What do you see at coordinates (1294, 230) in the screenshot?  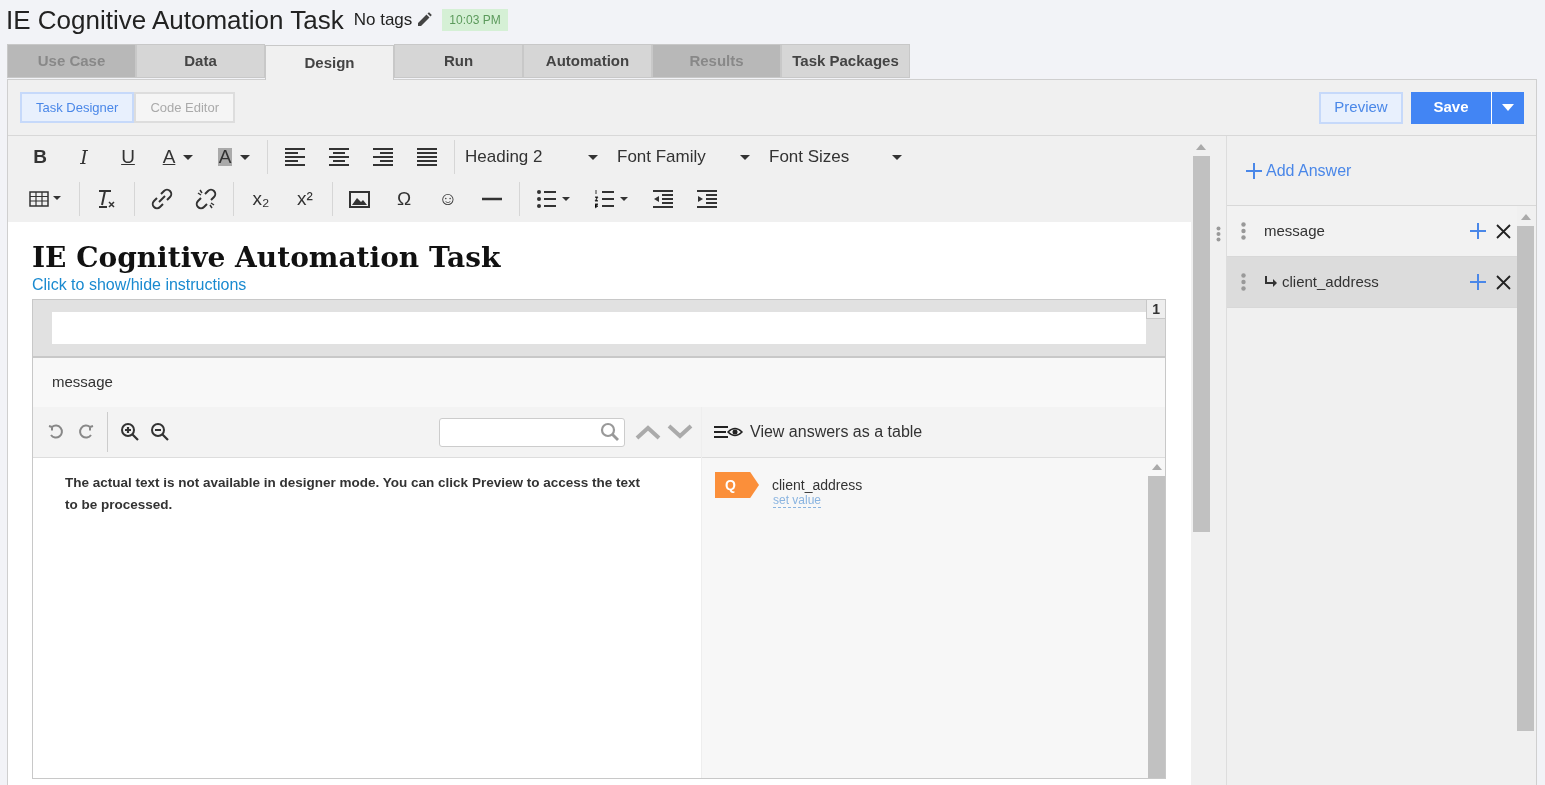 I see `answer-name: message` at bounding box center [1294, 230].